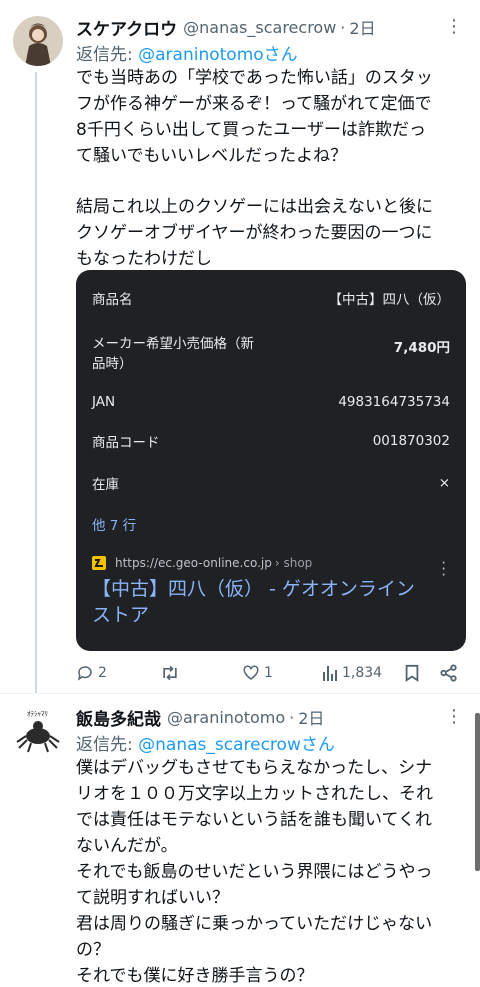 This screenshot has width=480, height=987. Describe the element at coordinates (293, 563) in the screenshot. I see `source-path: › shop` at that location.